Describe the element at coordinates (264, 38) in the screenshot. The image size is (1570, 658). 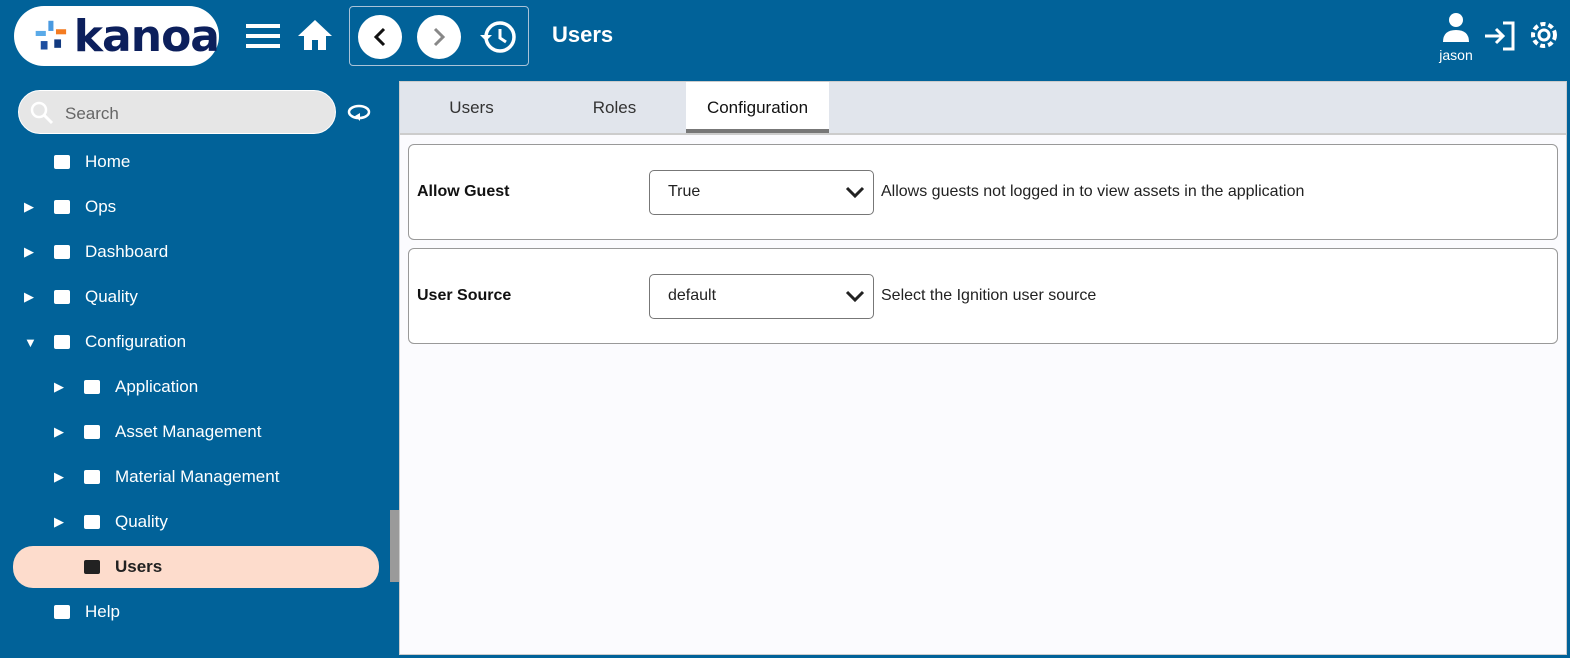
I see `menu-icon` at that location.